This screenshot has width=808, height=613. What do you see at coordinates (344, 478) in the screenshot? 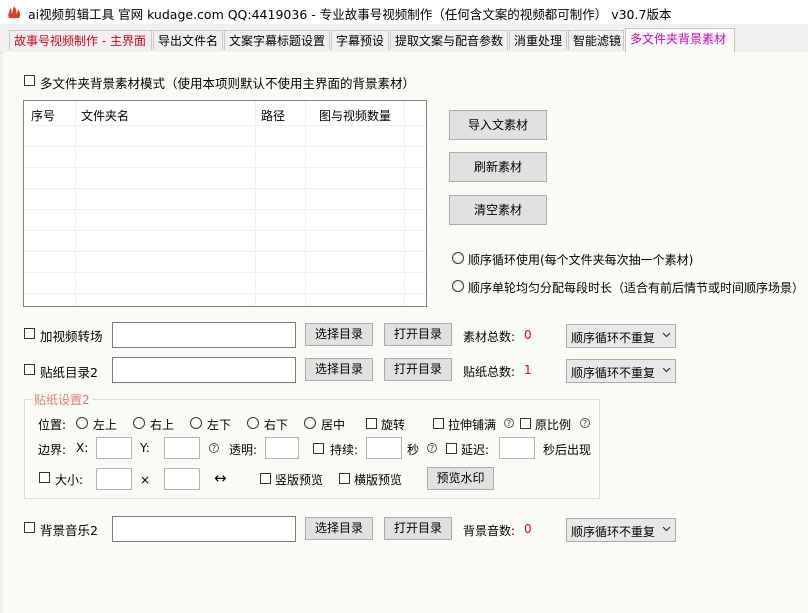
I see `landscape-preview-checkbox` at bounding box center [344, 478].